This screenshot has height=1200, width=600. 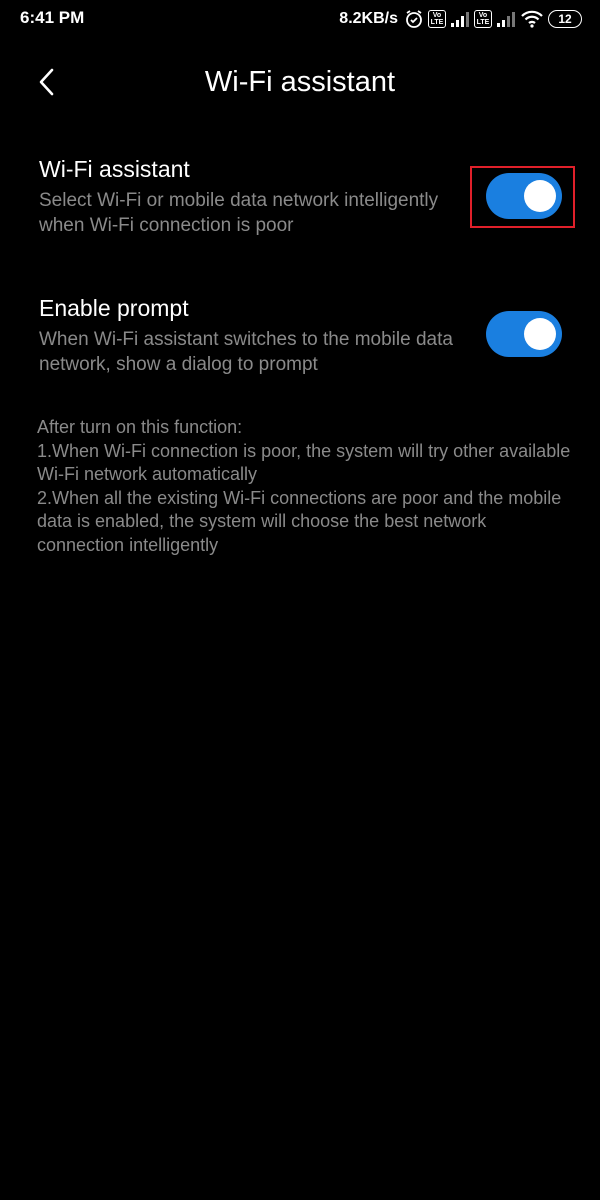 What do you see at coordinates (437, 22) in the screenshot?
I see `volte-bottom-label: LTE` at bounding box center [437, 22].